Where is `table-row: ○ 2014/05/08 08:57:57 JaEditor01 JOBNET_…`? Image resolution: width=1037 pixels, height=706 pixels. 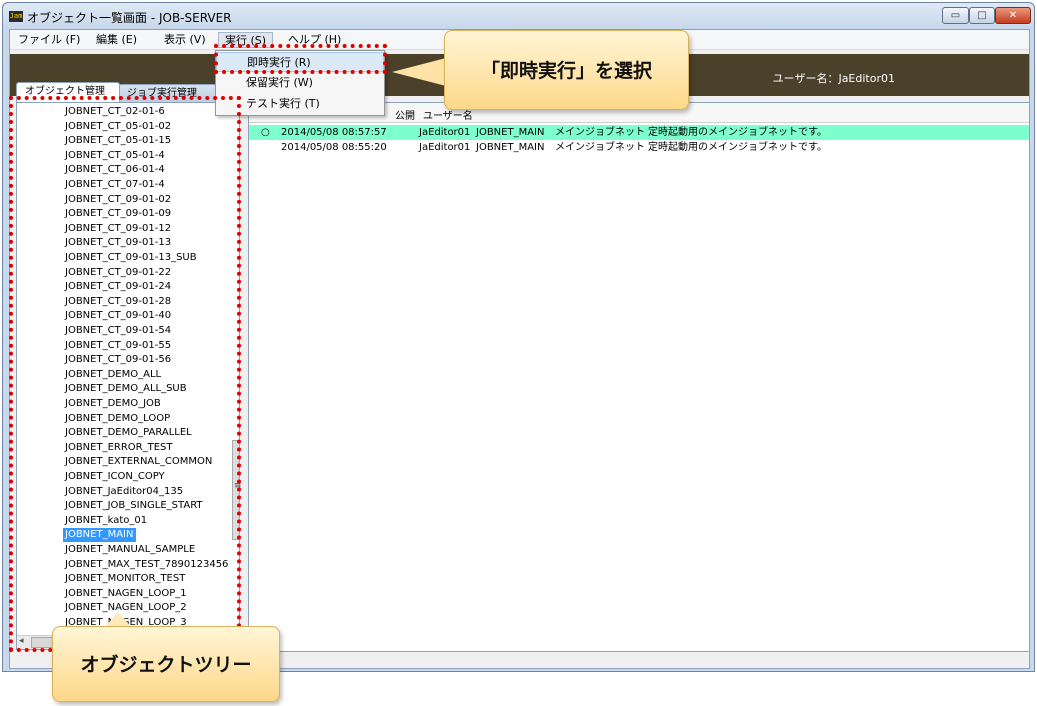 table-row: ○ 2014/05/08 08:57:57 JaEditor01 JOBNET_… is located at coordinates (639, 132).